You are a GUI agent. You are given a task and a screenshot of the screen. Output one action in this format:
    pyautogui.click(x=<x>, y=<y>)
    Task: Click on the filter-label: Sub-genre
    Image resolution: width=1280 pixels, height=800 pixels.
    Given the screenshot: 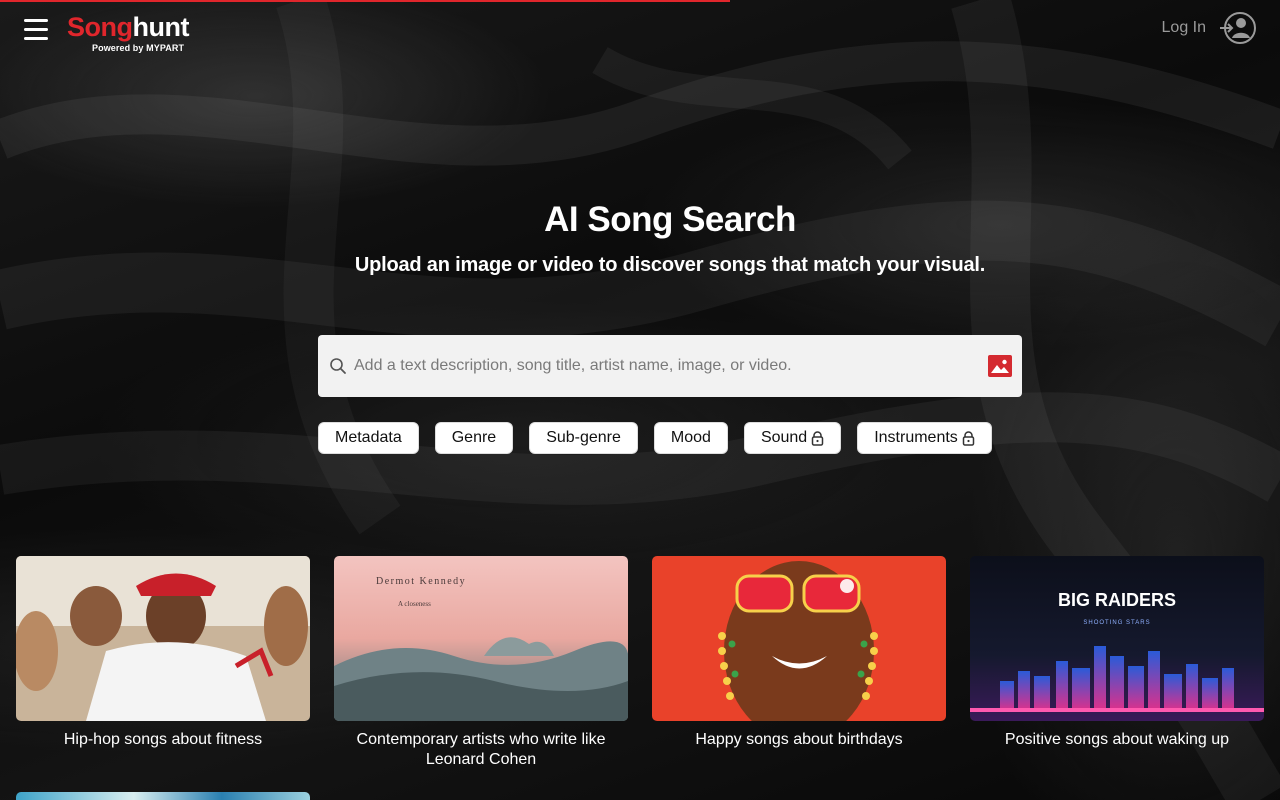 What is the action you would take?
    pyautogui.click(x=583, y=437)
    